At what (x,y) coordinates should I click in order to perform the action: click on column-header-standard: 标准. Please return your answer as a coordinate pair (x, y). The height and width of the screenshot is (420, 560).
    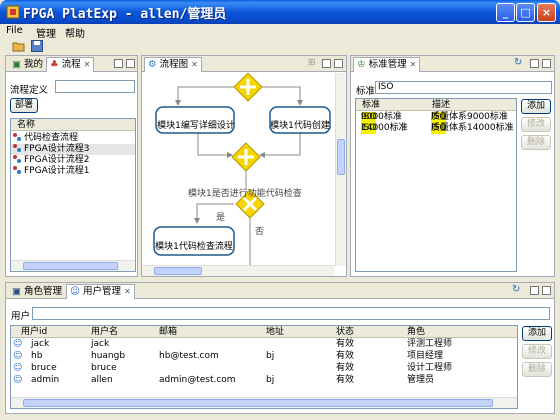
    Looking at the image, I should click on (371, 105).